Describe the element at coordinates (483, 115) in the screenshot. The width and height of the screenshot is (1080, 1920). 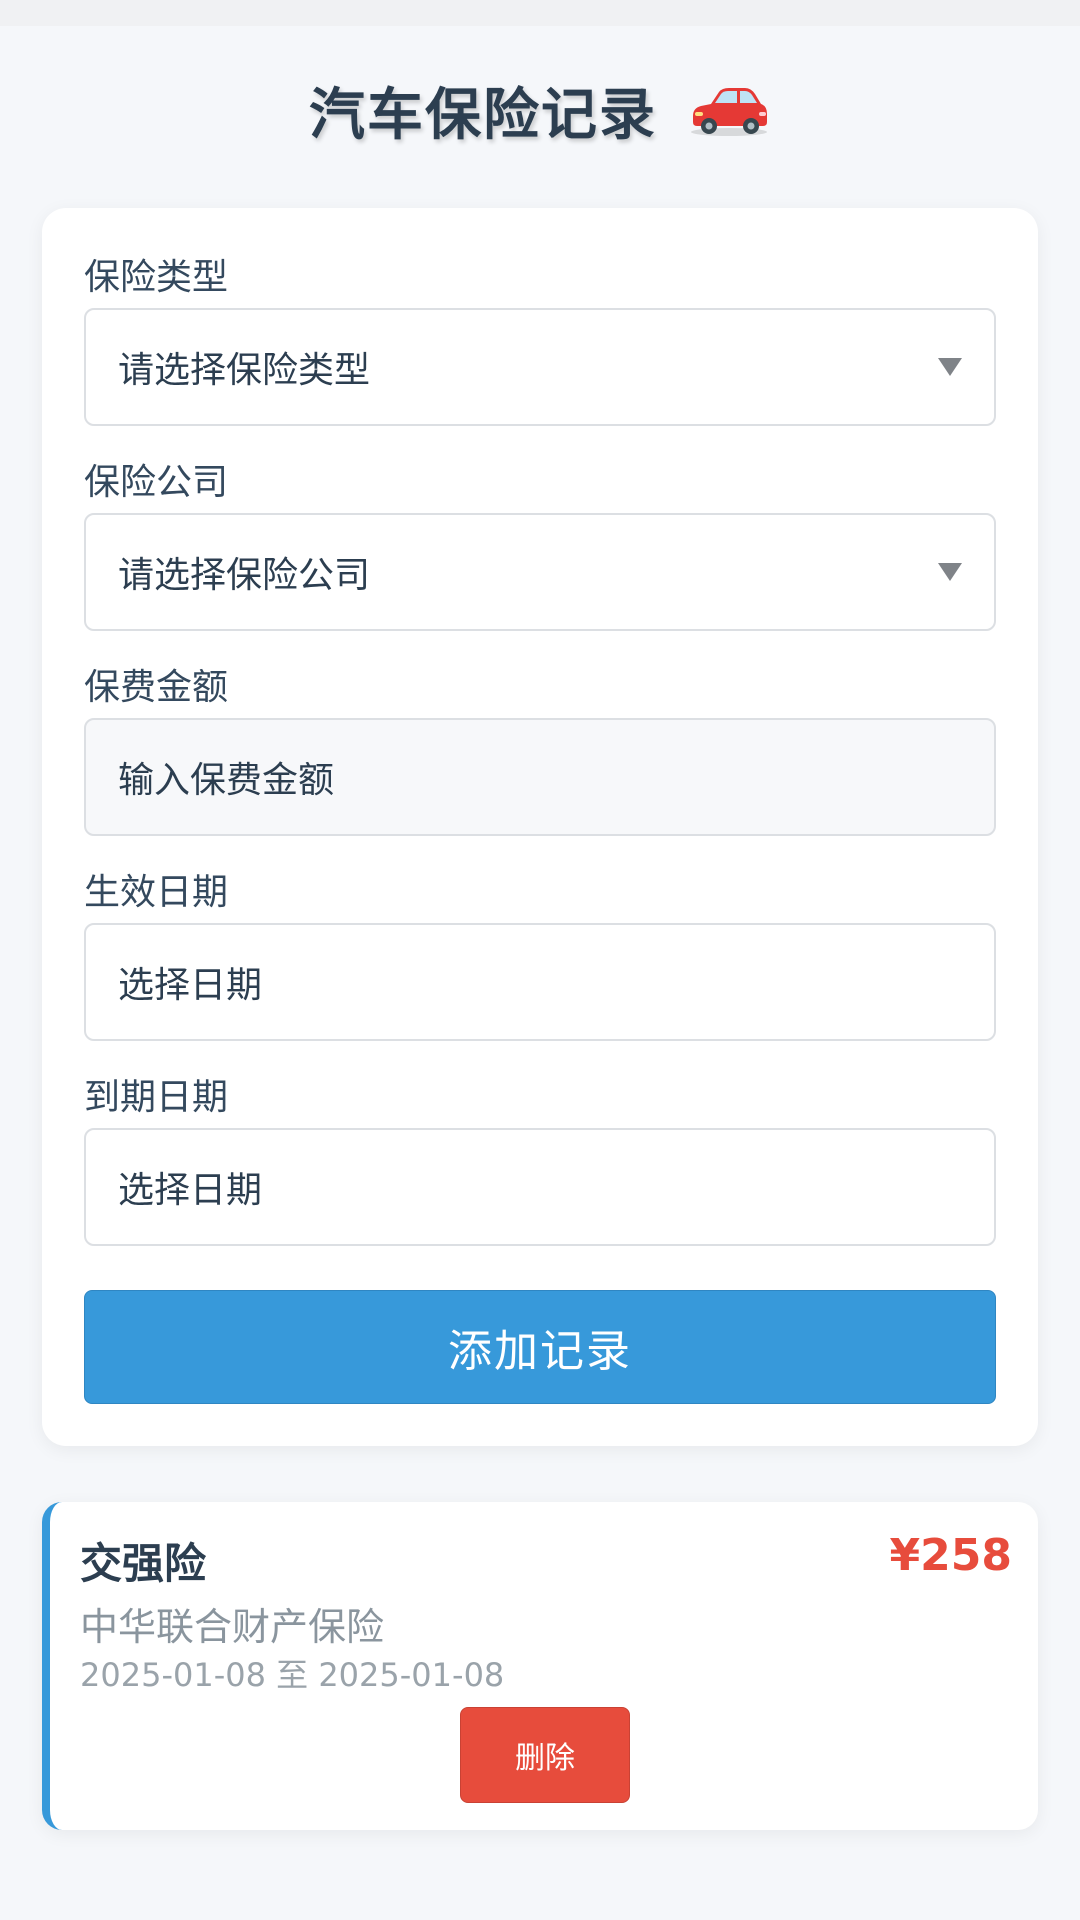
I see `page-title: 汽车保险记录` at that location.